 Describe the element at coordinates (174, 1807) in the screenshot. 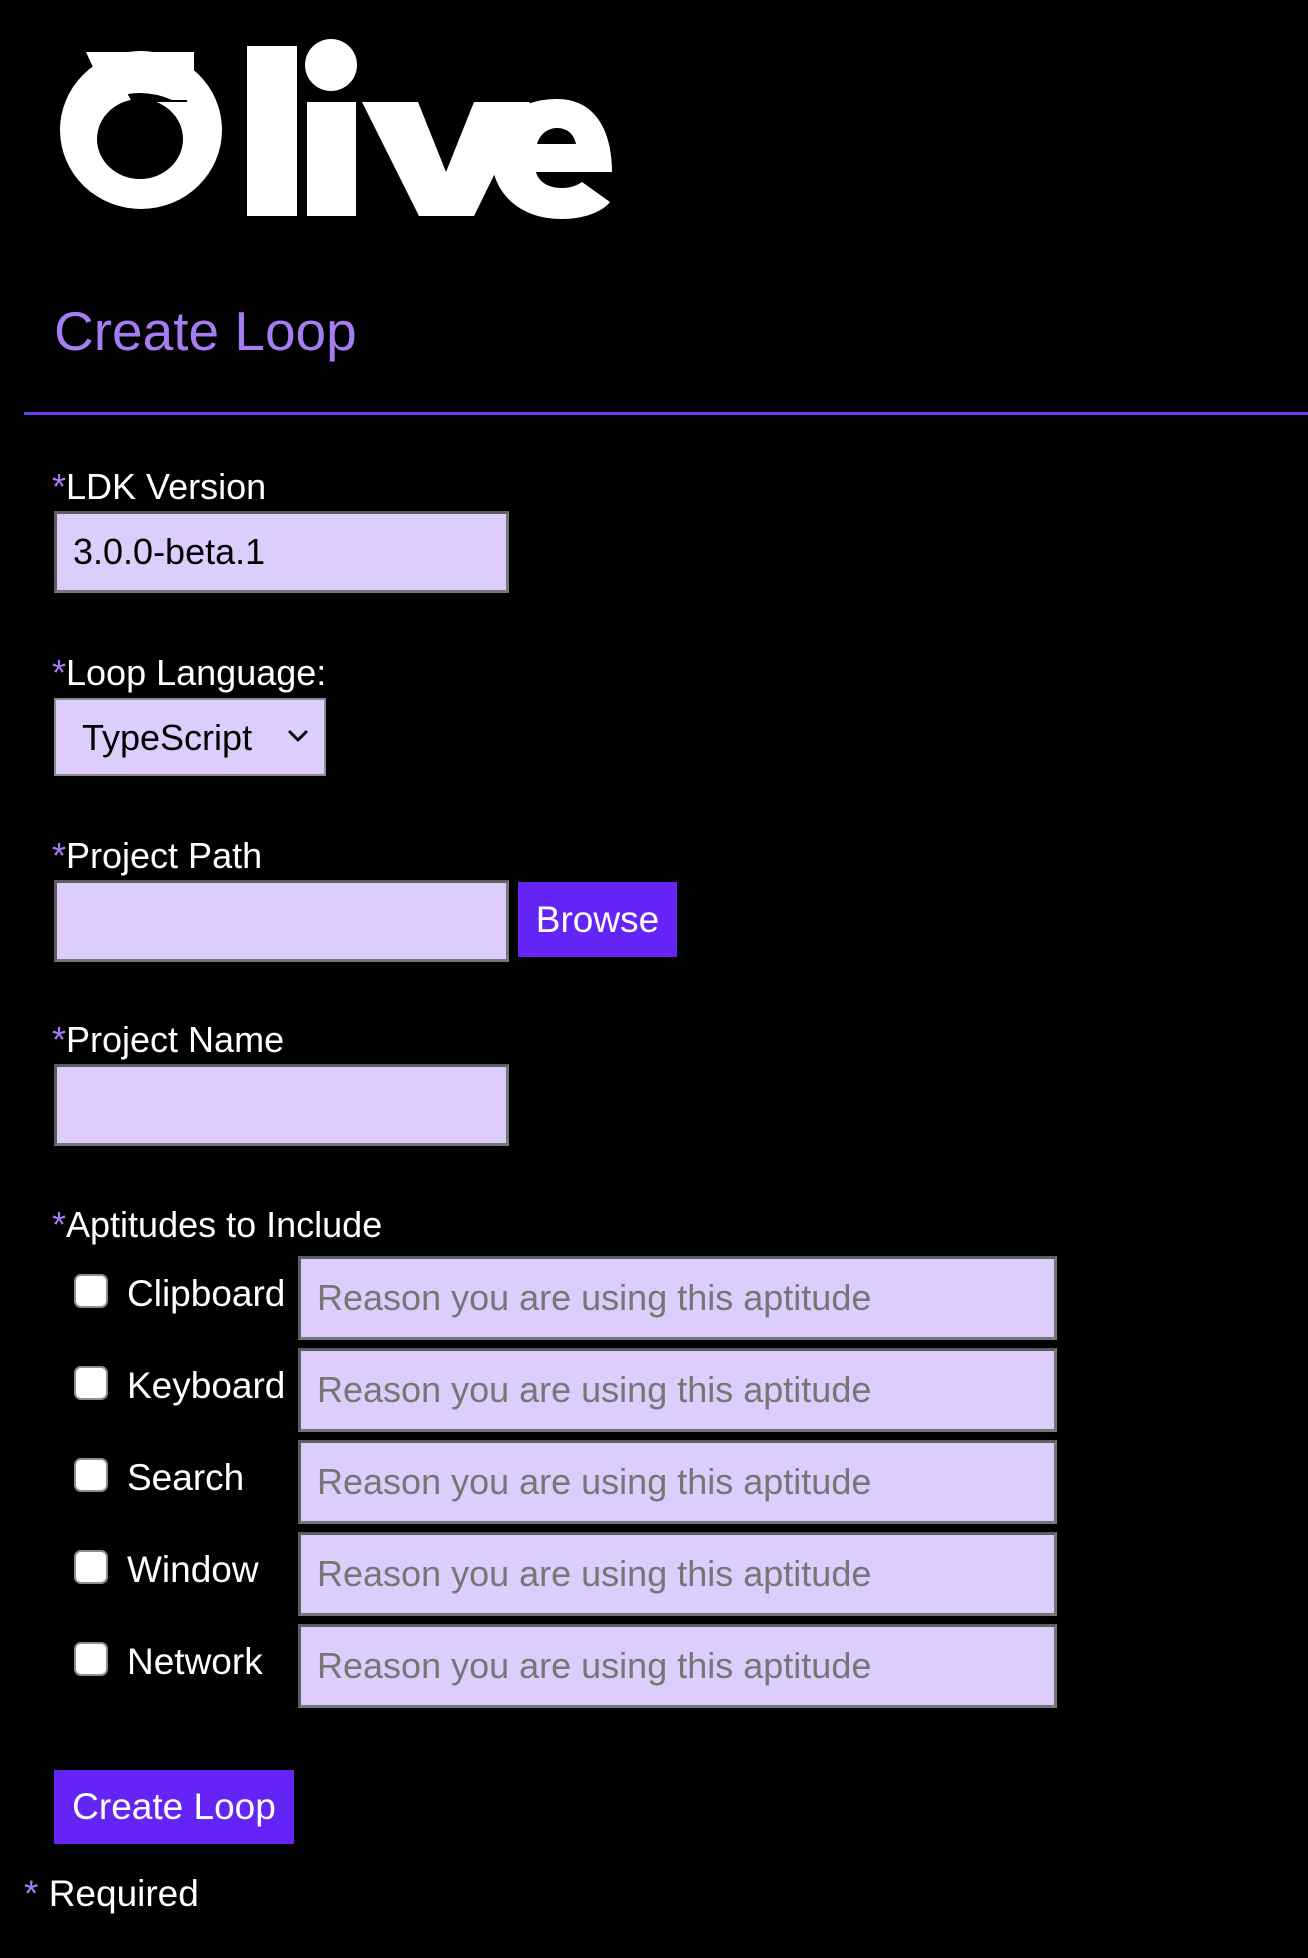

I see `create-loop-button: Create Loop` at that location.